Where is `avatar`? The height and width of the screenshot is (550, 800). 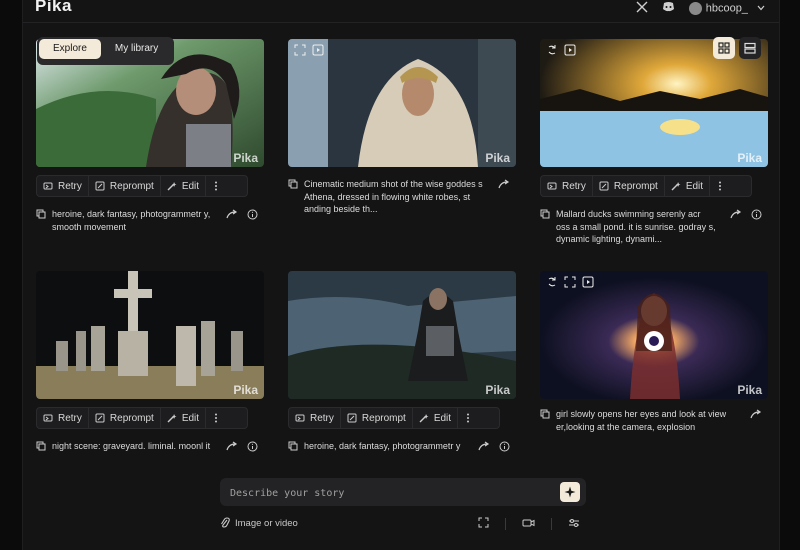 avatar is located at coordinates (695, 8).